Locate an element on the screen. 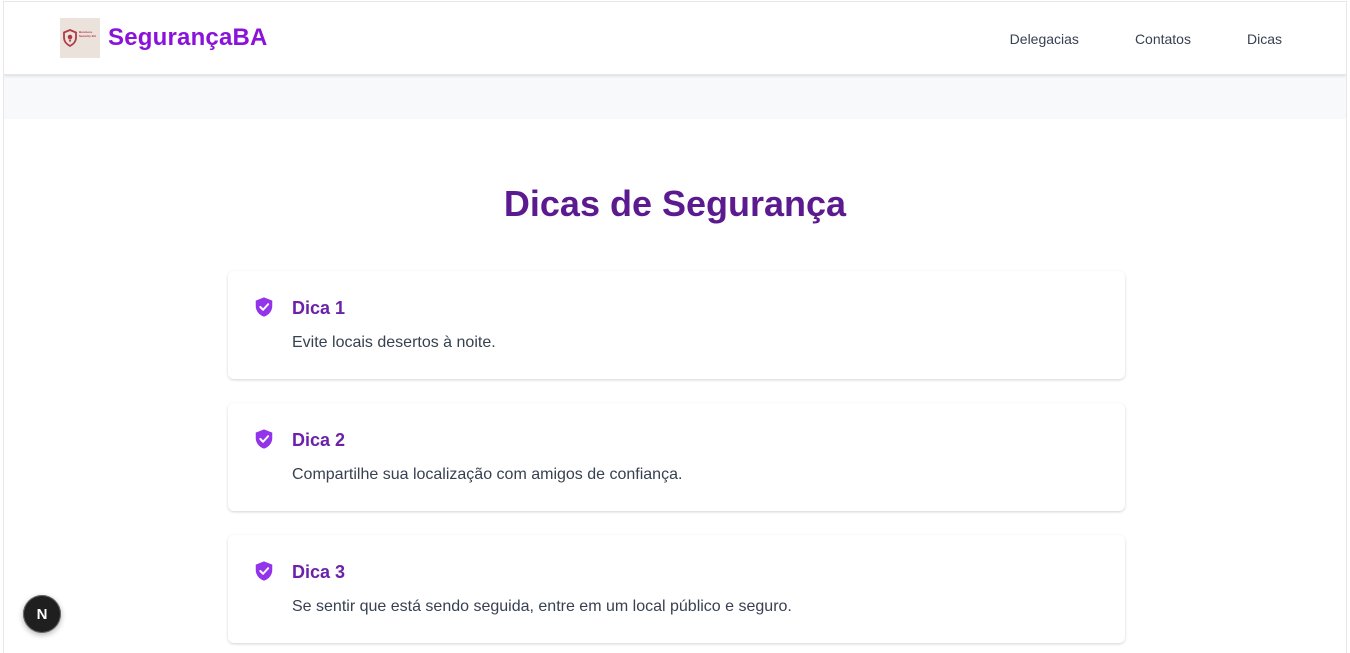 The image size is (1350, 653). logo: Business Security BA is located at coordinates (80, 38).